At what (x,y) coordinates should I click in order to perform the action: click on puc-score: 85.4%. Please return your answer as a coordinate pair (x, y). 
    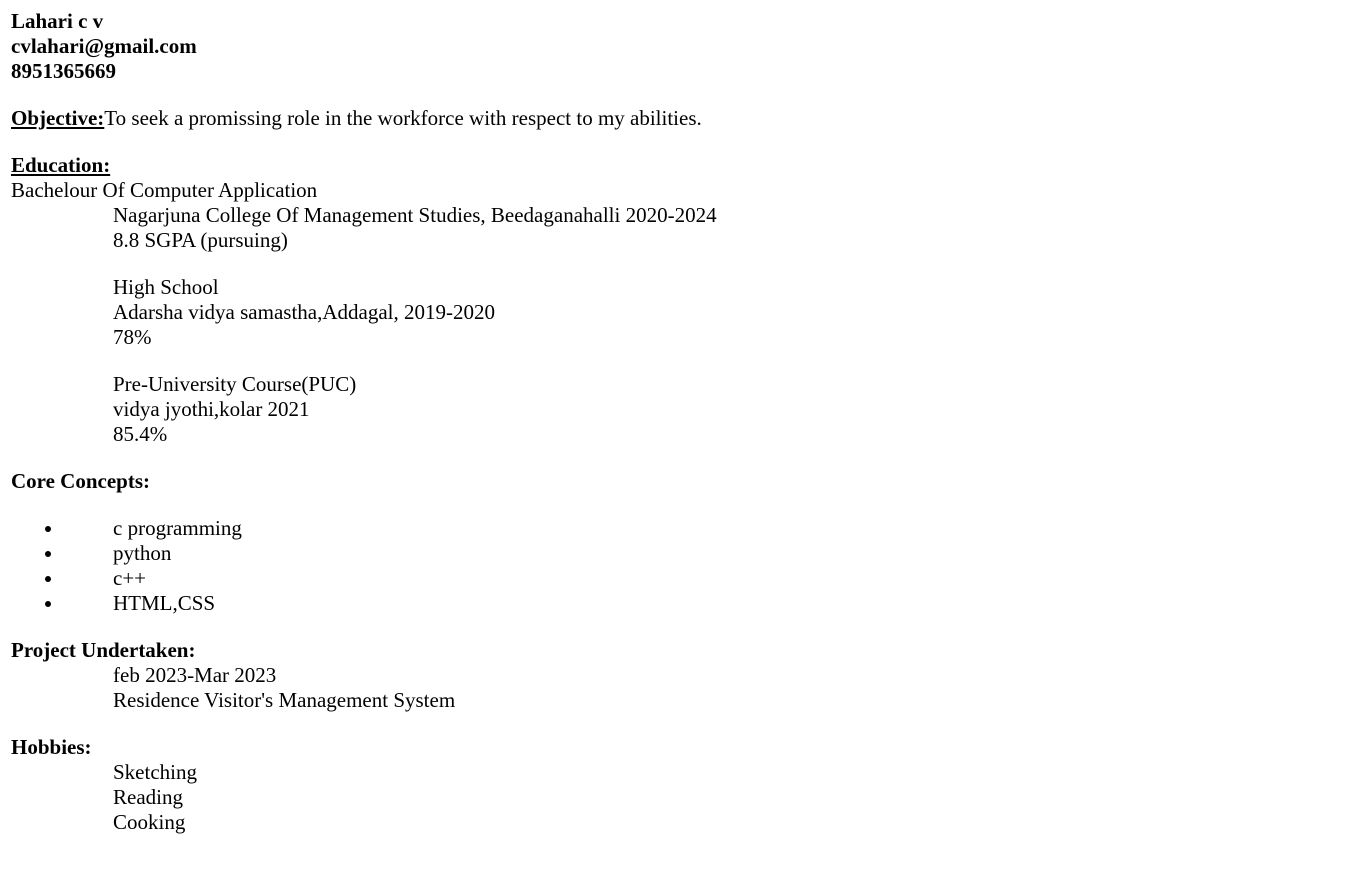
    Looking at the image, I should click on (140, 434).